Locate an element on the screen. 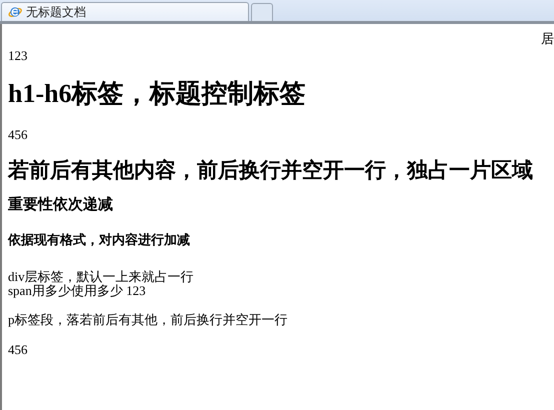 This screenshot has width=554, height=410. body-text: div层标签，默认一上来就占一行 is located at coordinates (101, 276).